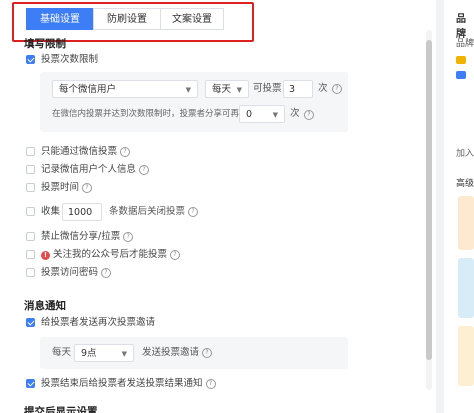  Describe the element at coordinates (45, 255) in the screenshot. I see `warning-icon: !` at that location.